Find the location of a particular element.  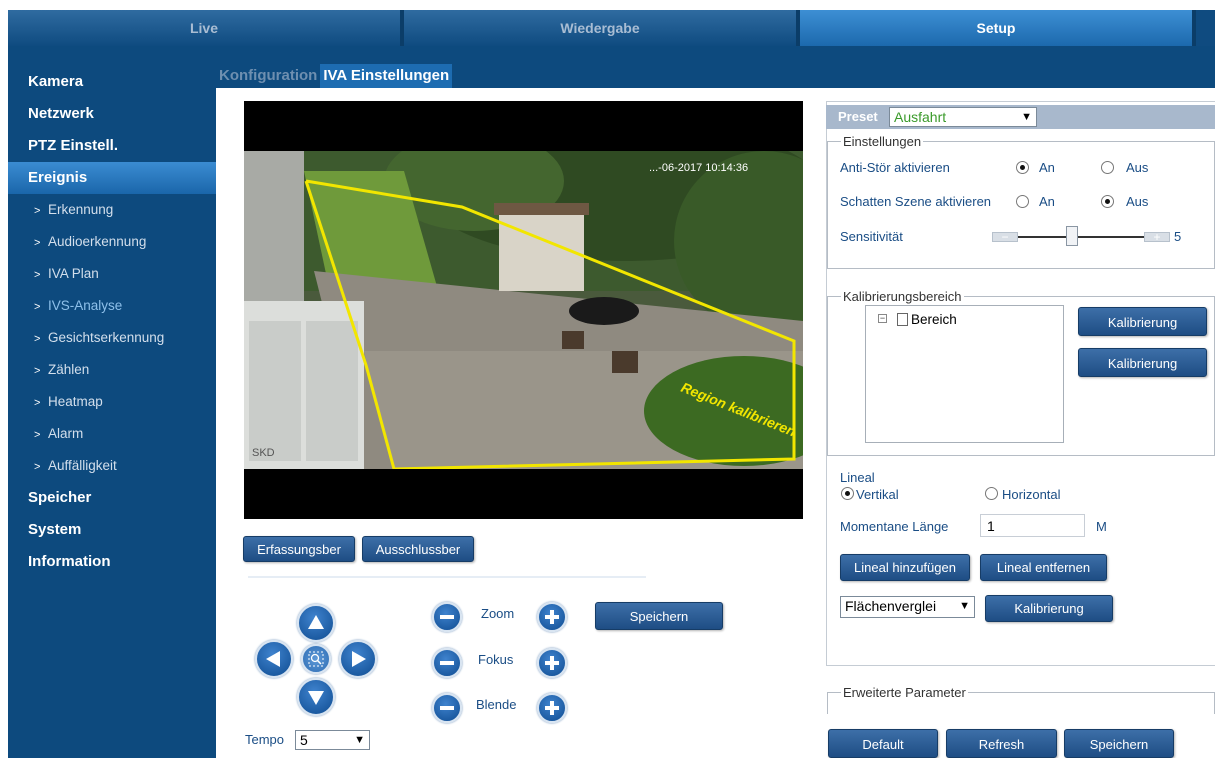

ptz-zoom-area-button is located at coordinates (316, 659).